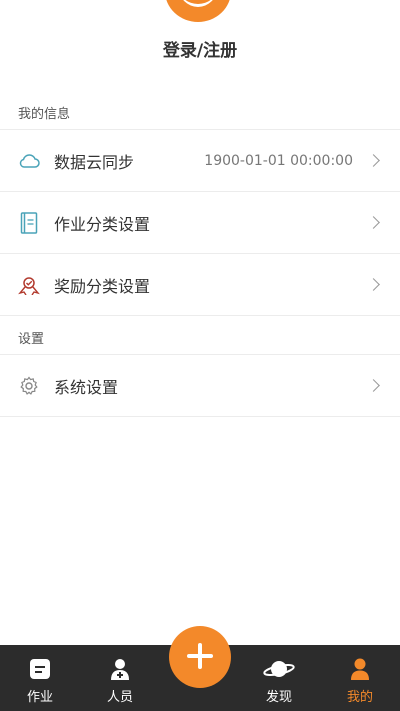  I want to click on section-title-my-info: 我的信息, so click(44, 114).